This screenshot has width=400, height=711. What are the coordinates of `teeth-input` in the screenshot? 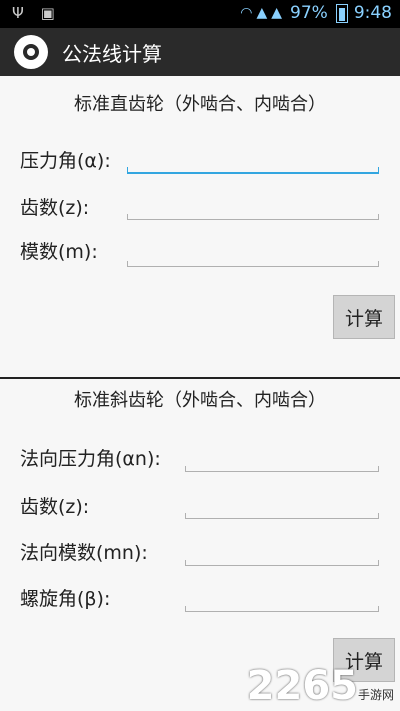 It's located at (253, 209).